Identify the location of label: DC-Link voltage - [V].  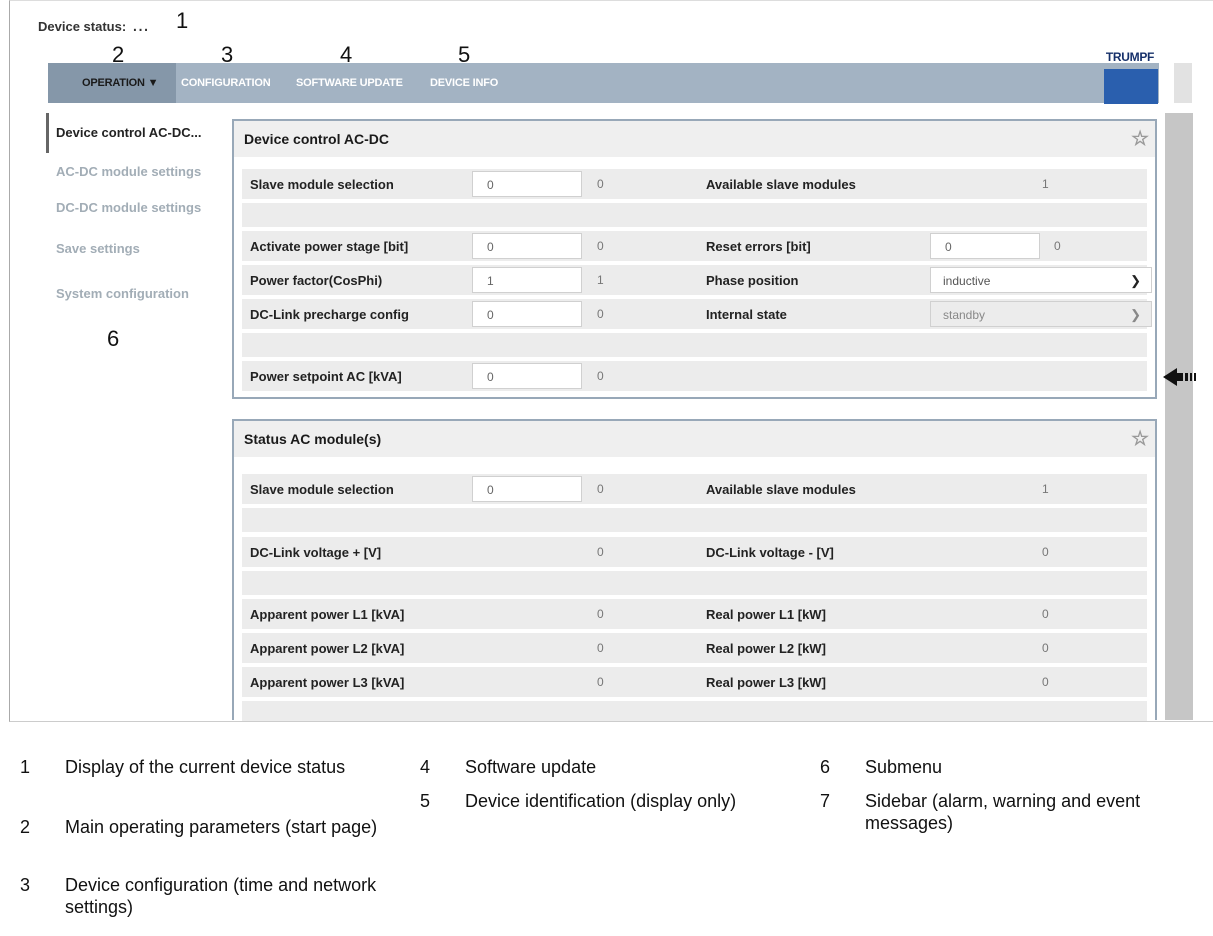
(770, 552).